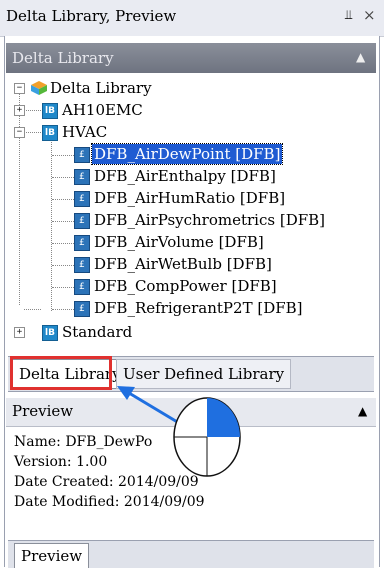 The height and width of the screenshot is (568, 384). What do you see at coordinates (83, 442) in the screenshot?
I see `preview-name: Name: DFB_DewPo` at bounding box center [83, 442].